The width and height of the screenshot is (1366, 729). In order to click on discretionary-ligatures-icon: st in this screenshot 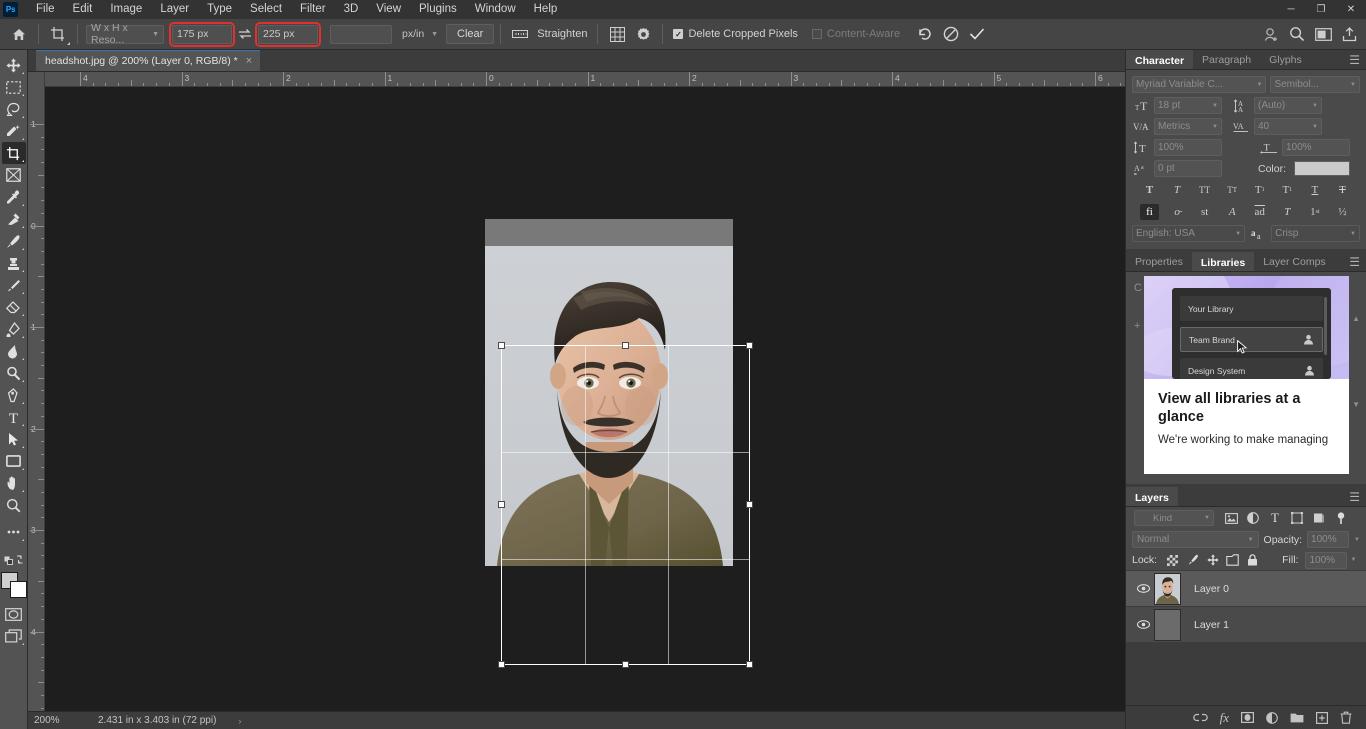, I will do `click(1204, 212)`.